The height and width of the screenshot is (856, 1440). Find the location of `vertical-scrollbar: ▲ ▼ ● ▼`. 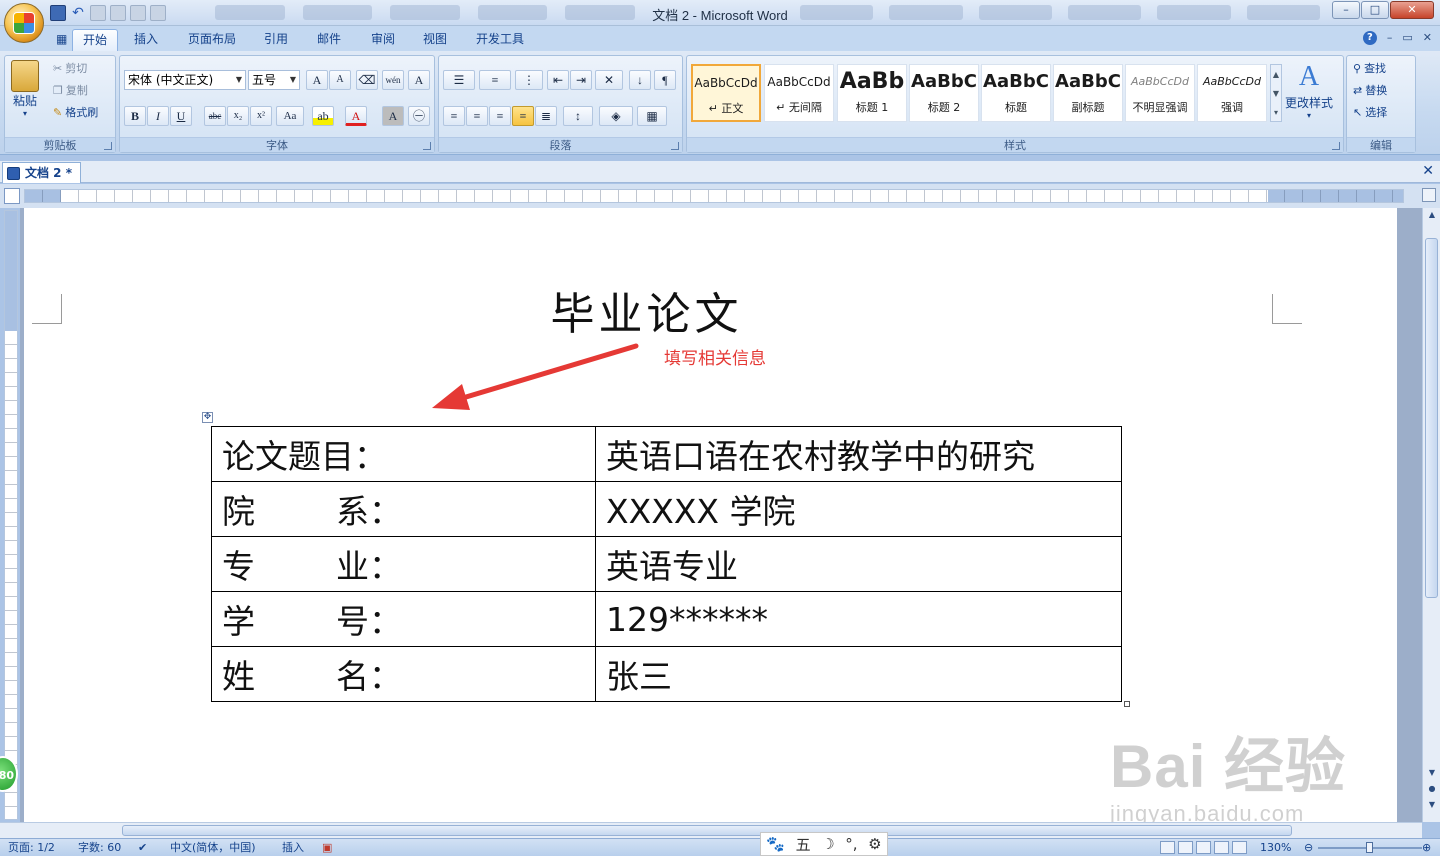

vertical-scrollbar: ▲ ▼ ● ▼ is located at coordinates (1431, 515).